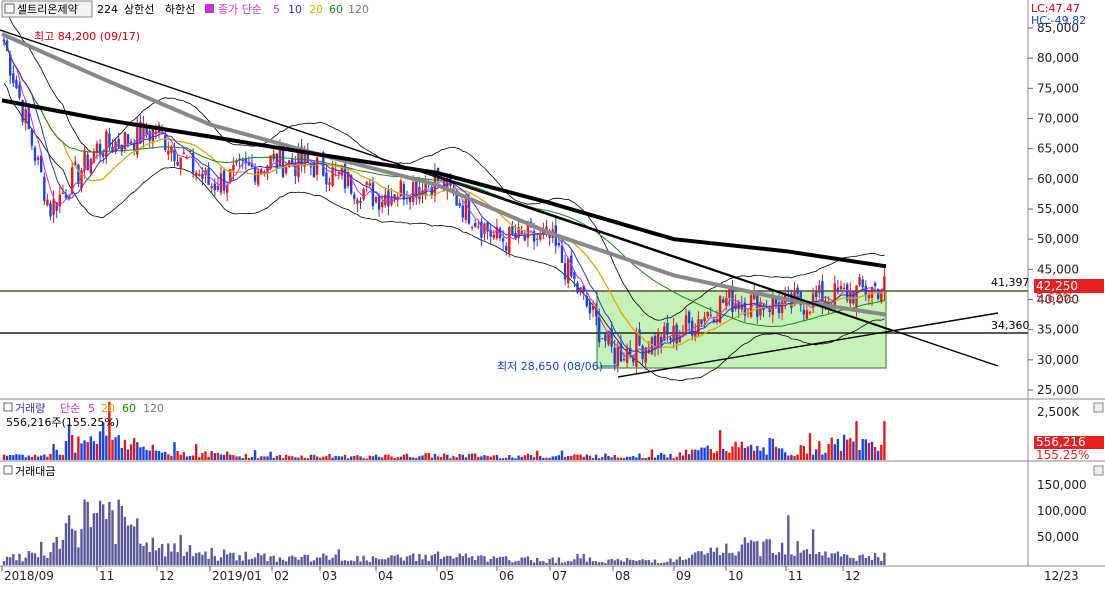 Image resolution: width=1105 pixels, height=589 pixels. Describe the element at coordinates (8, 407) in the screenshot. I see `volume-checkbox` at that location.